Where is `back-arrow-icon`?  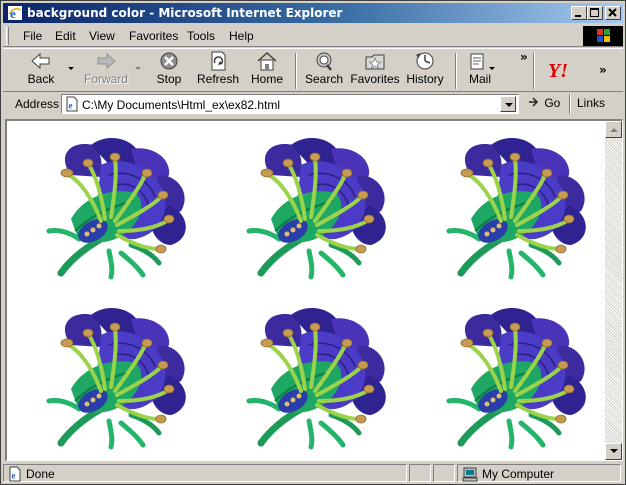 back-arrow-icon is located at coordinates (40, 61).